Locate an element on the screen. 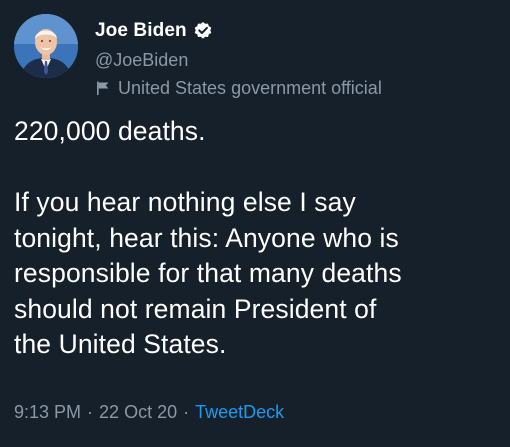 The height and width of the screenshot is (447, 510). tweet-text-line1: 220,000 deaths. is located at coordinates (110, 131).